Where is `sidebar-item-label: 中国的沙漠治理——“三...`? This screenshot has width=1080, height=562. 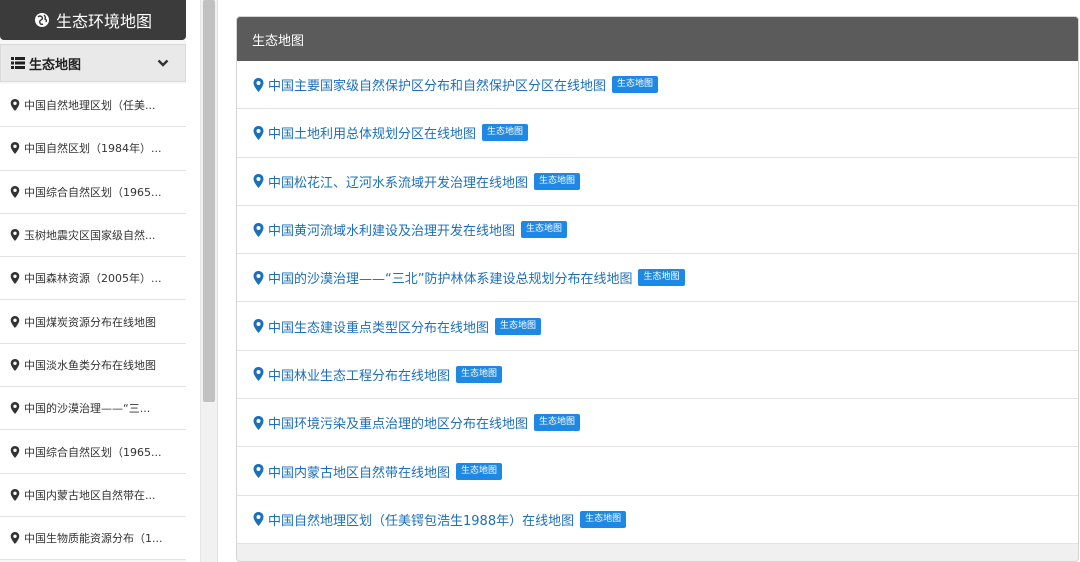
sidebar-item-label: 中国的沙漠治理——“三... is located at coordinates (87, 409).